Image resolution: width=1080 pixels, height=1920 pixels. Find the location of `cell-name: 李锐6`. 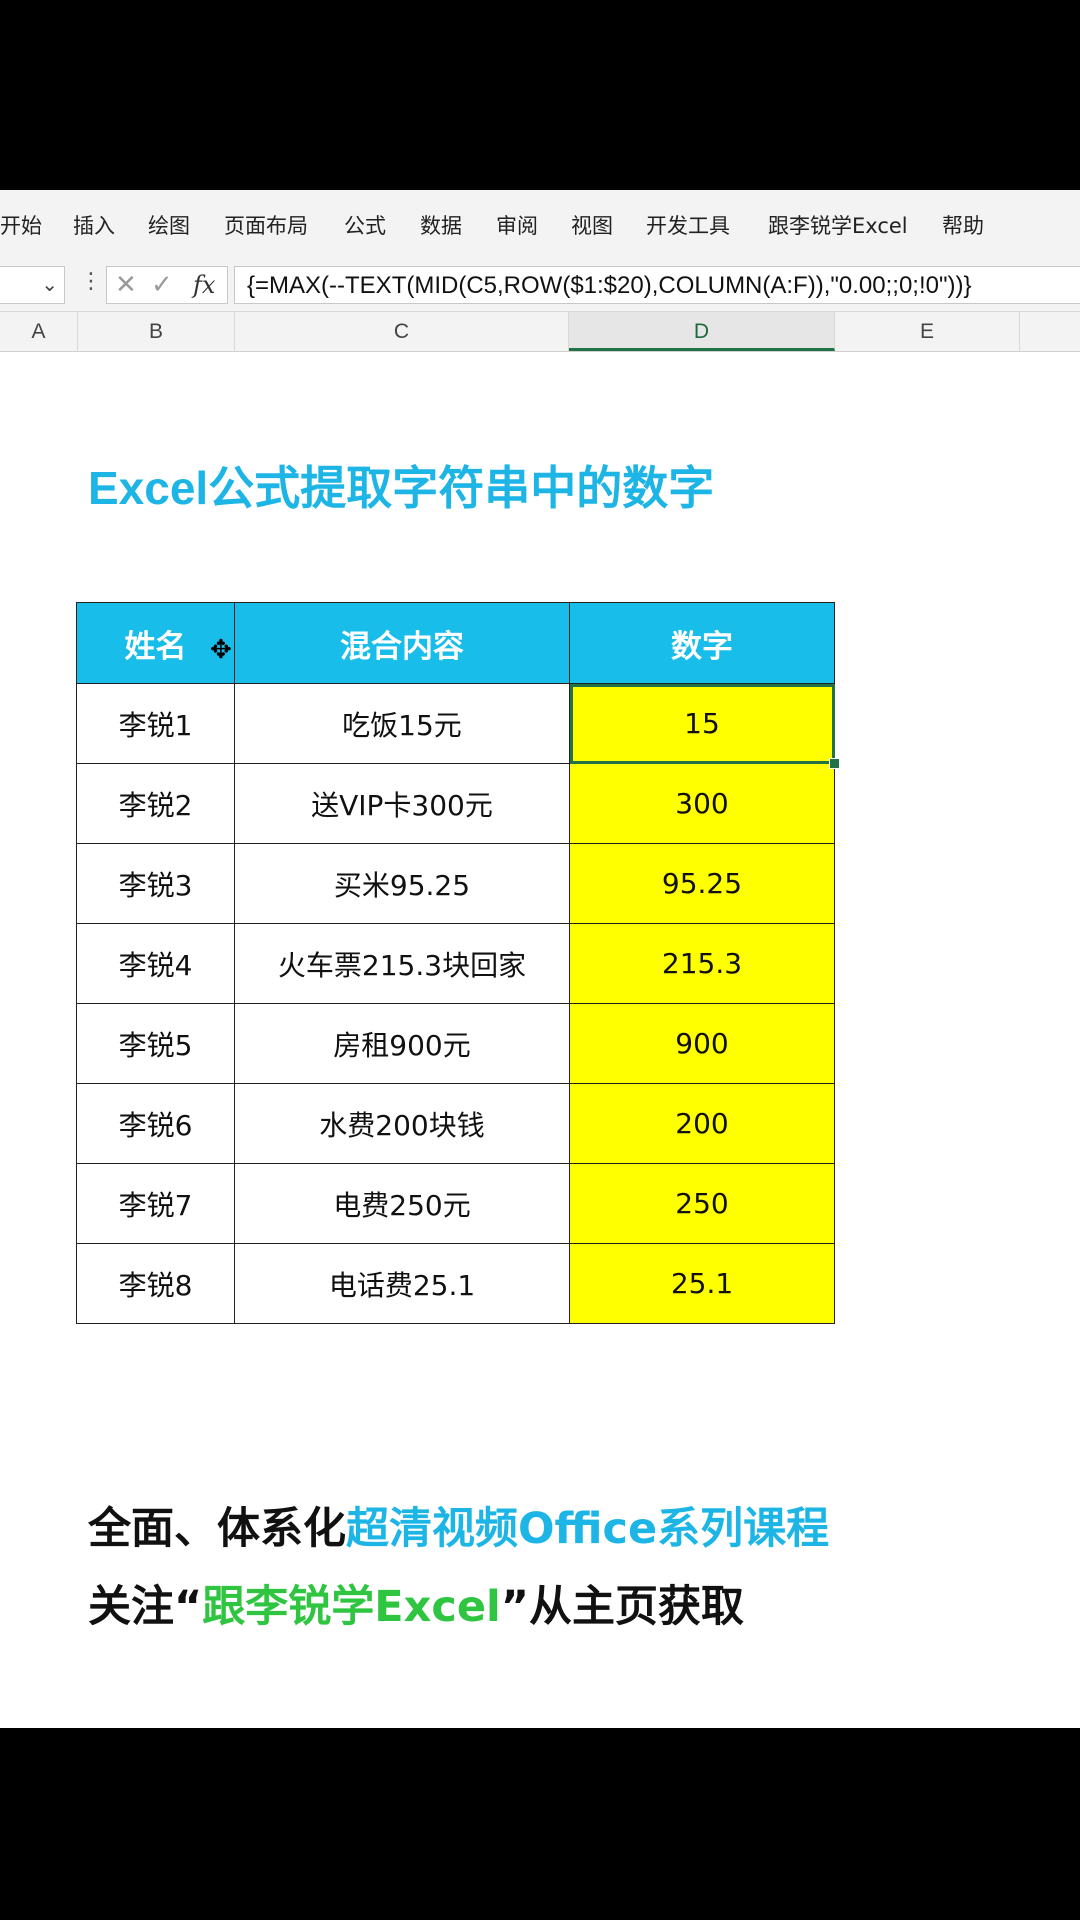

cell-name: 李锐6 is located at coordinates (155, 1123).